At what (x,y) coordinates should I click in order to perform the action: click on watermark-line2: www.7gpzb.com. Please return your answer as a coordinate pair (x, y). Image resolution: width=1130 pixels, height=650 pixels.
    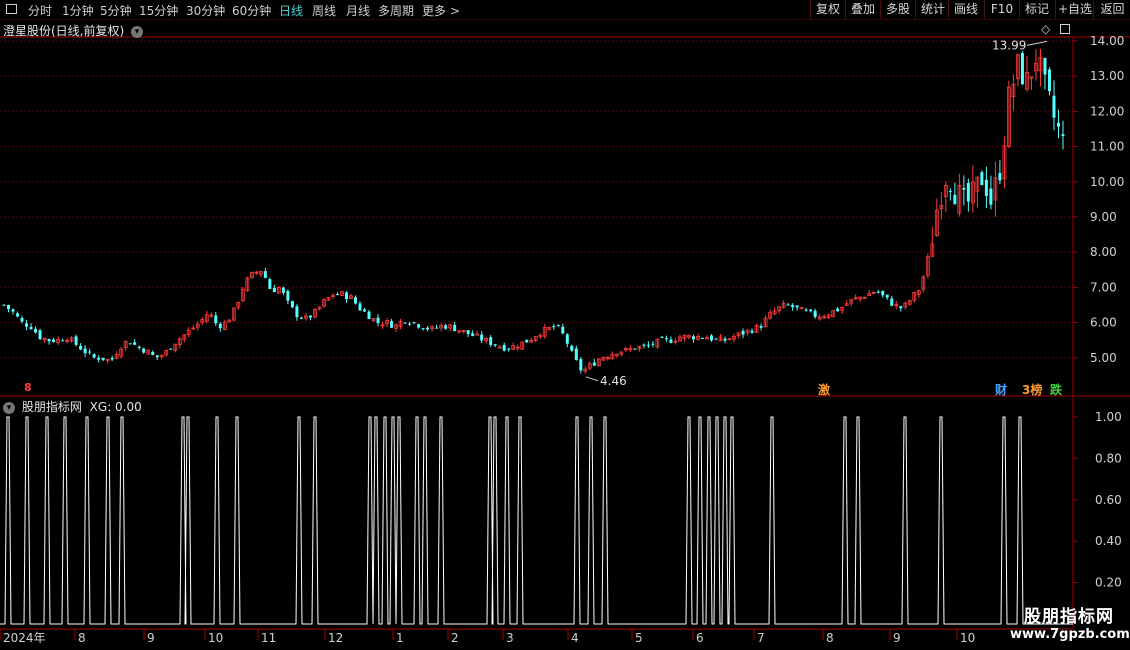
    Looking at the image, I should click on (1070, 634).